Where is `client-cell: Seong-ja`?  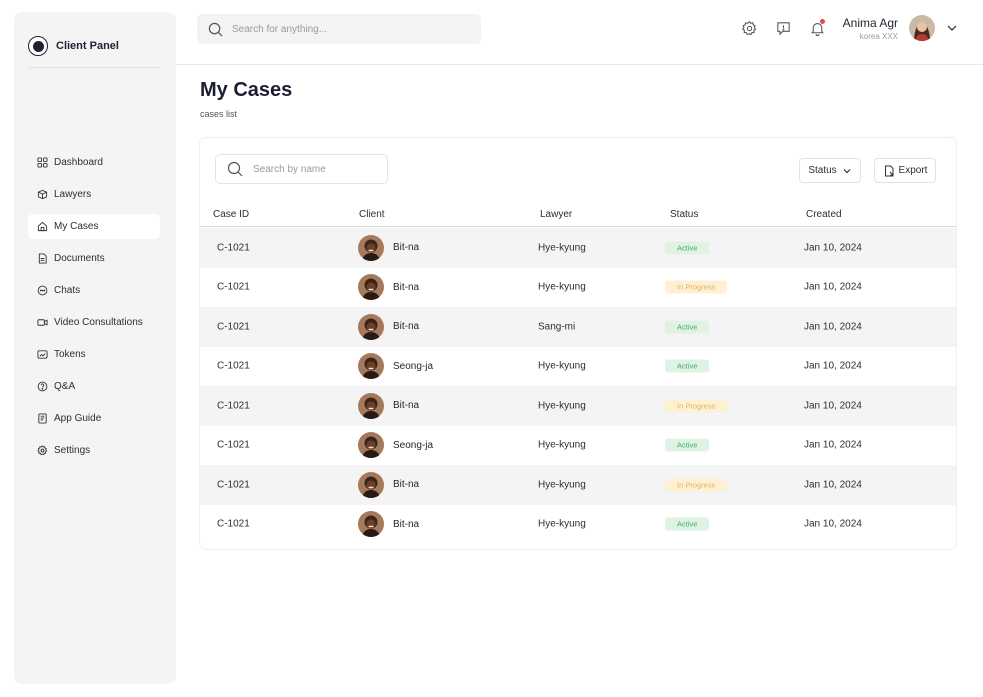
client-cell: Seong-ja is located at coordinates (396, 366).